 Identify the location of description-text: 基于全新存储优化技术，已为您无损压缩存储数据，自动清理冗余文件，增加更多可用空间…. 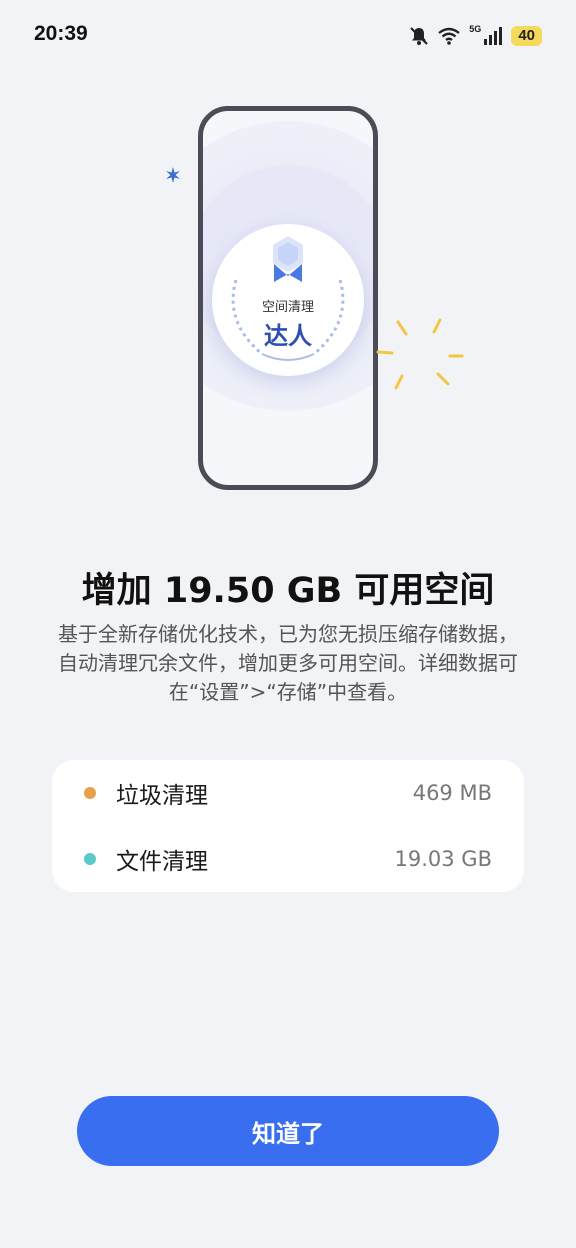
(288, 663).